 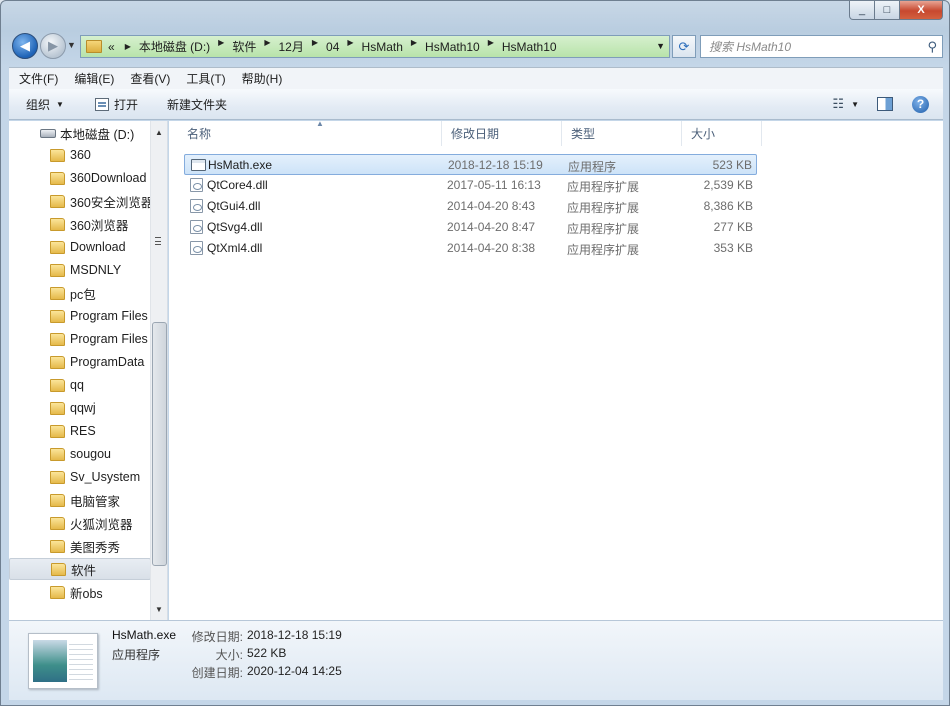 I want to click on scrollbar-thumb, so click(x=159, y=444).